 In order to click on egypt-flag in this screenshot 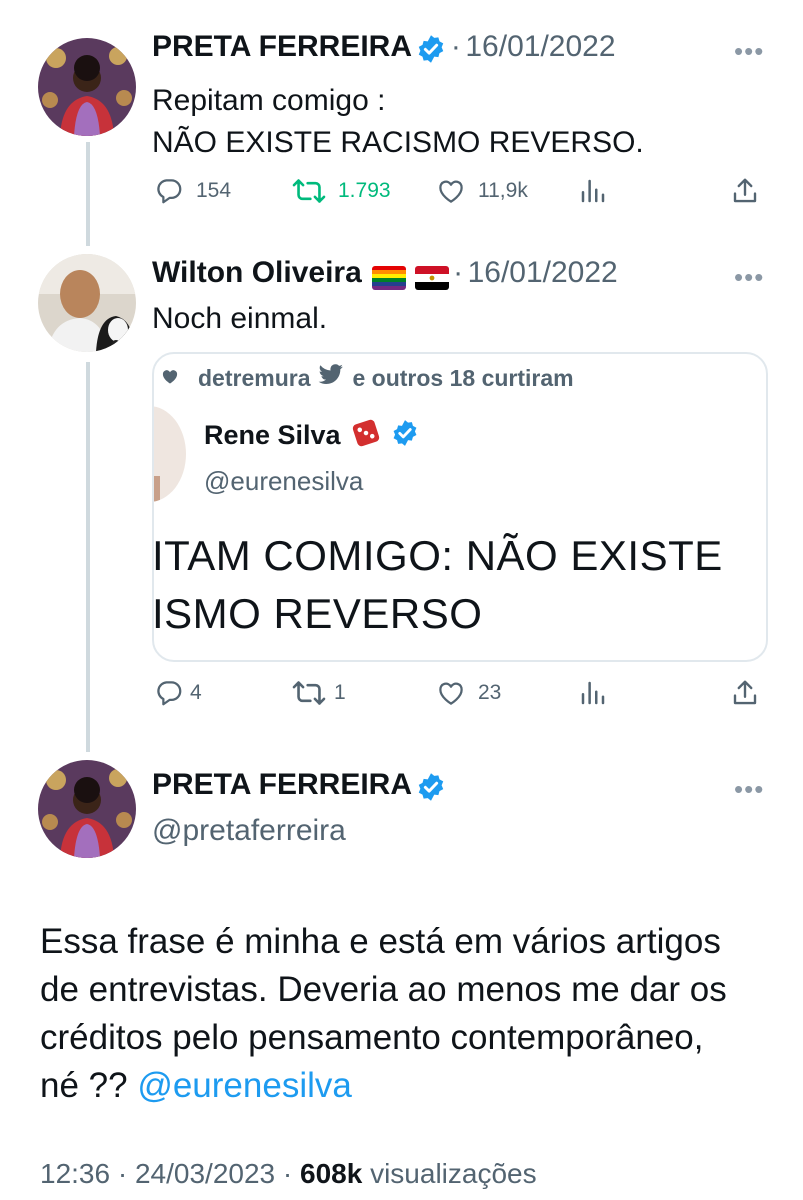, I will do `click(431, 277)`.